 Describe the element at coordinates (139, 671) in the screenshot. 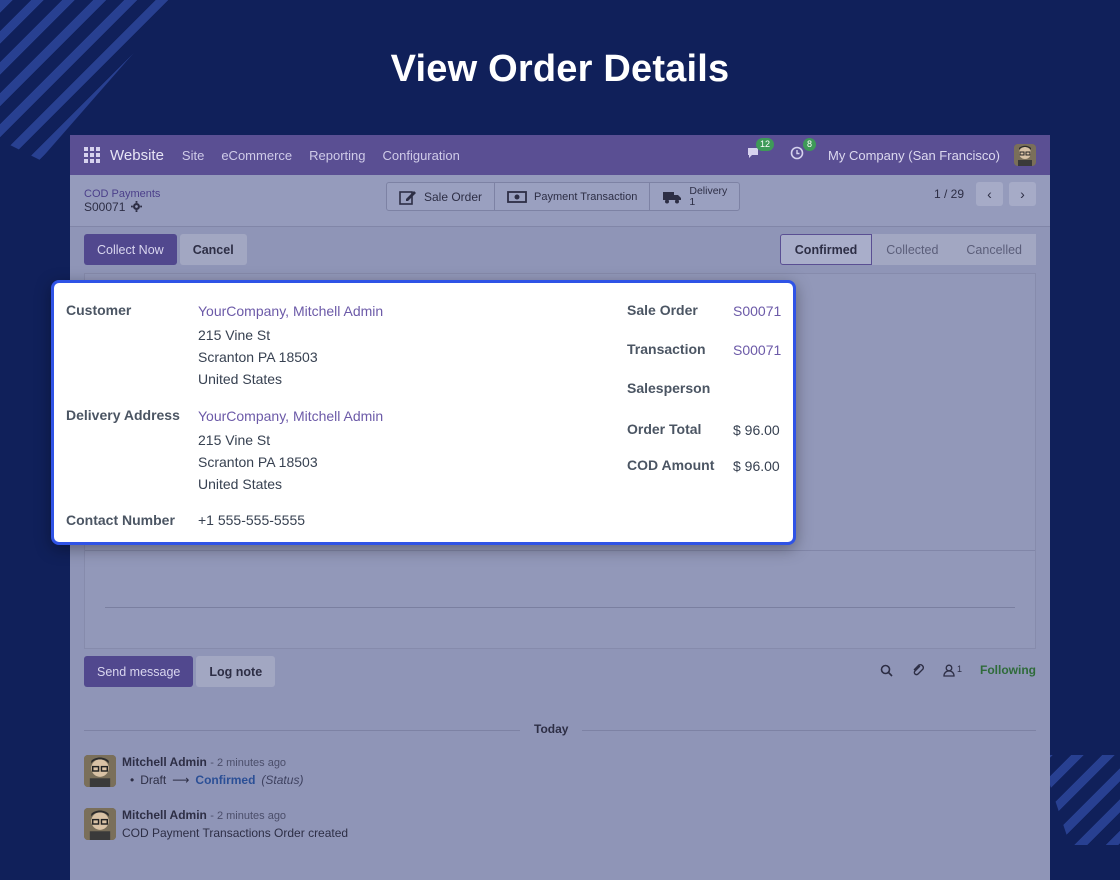

I see `send-message-button: Send message` at that location.